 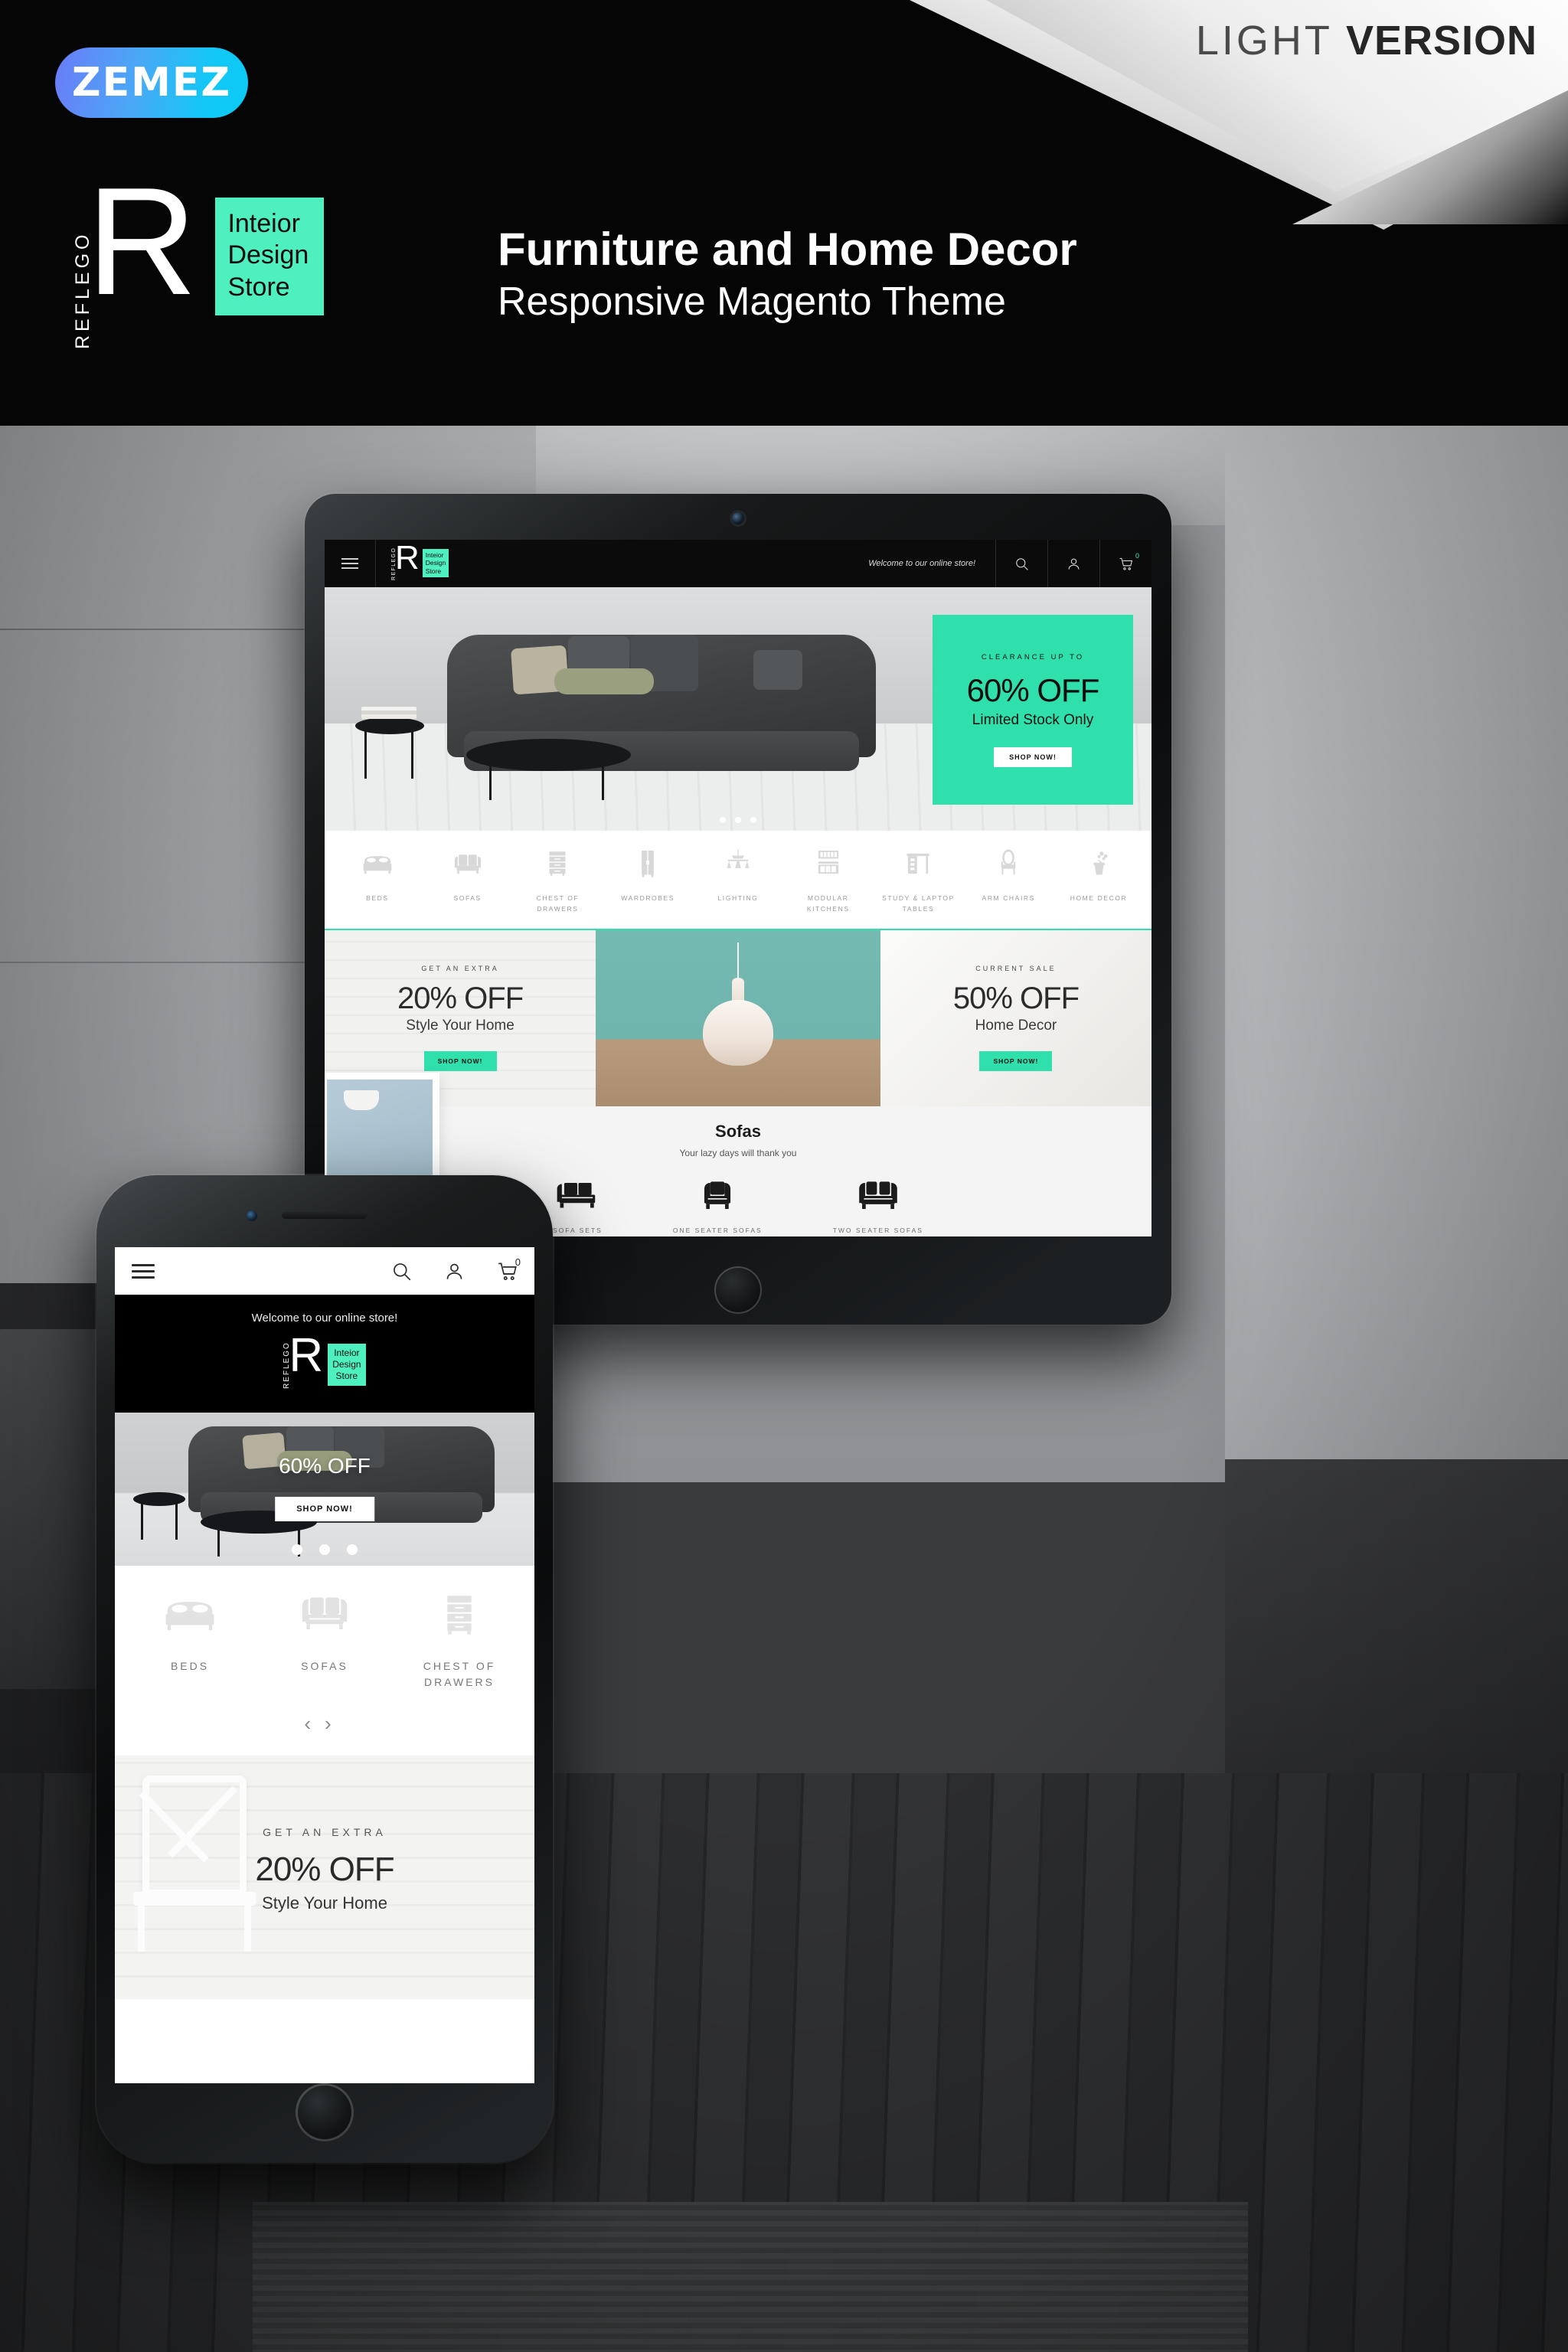 What do you see at coordinates (324, 1877) in the screenshot?
I see `phone-bottom-banner: GET AN EXTRA 20% OFF Style Your Home` at bounding box center [324, 1877].